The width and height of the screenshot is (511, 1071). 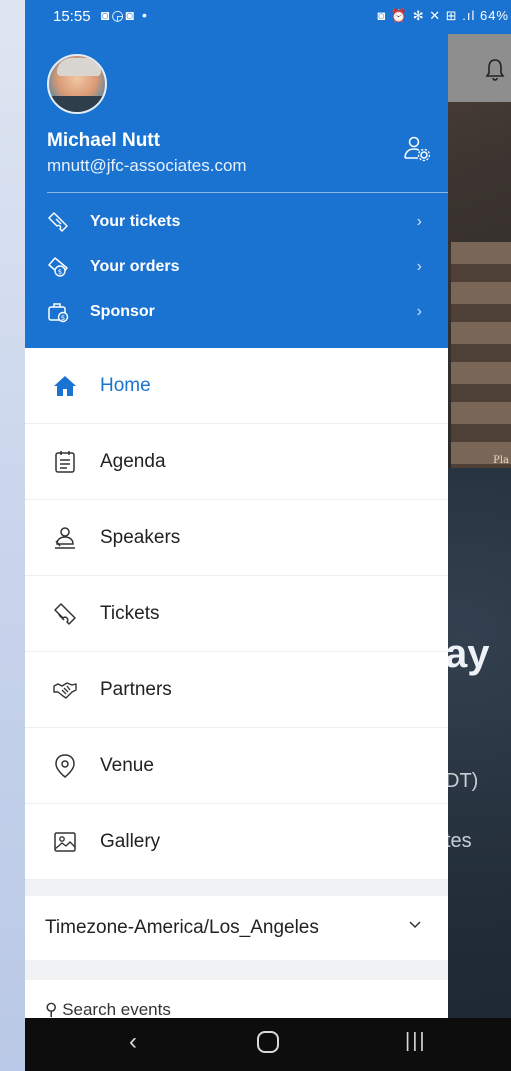 I want to click on gallery-icon, so click(x=65, y=842).